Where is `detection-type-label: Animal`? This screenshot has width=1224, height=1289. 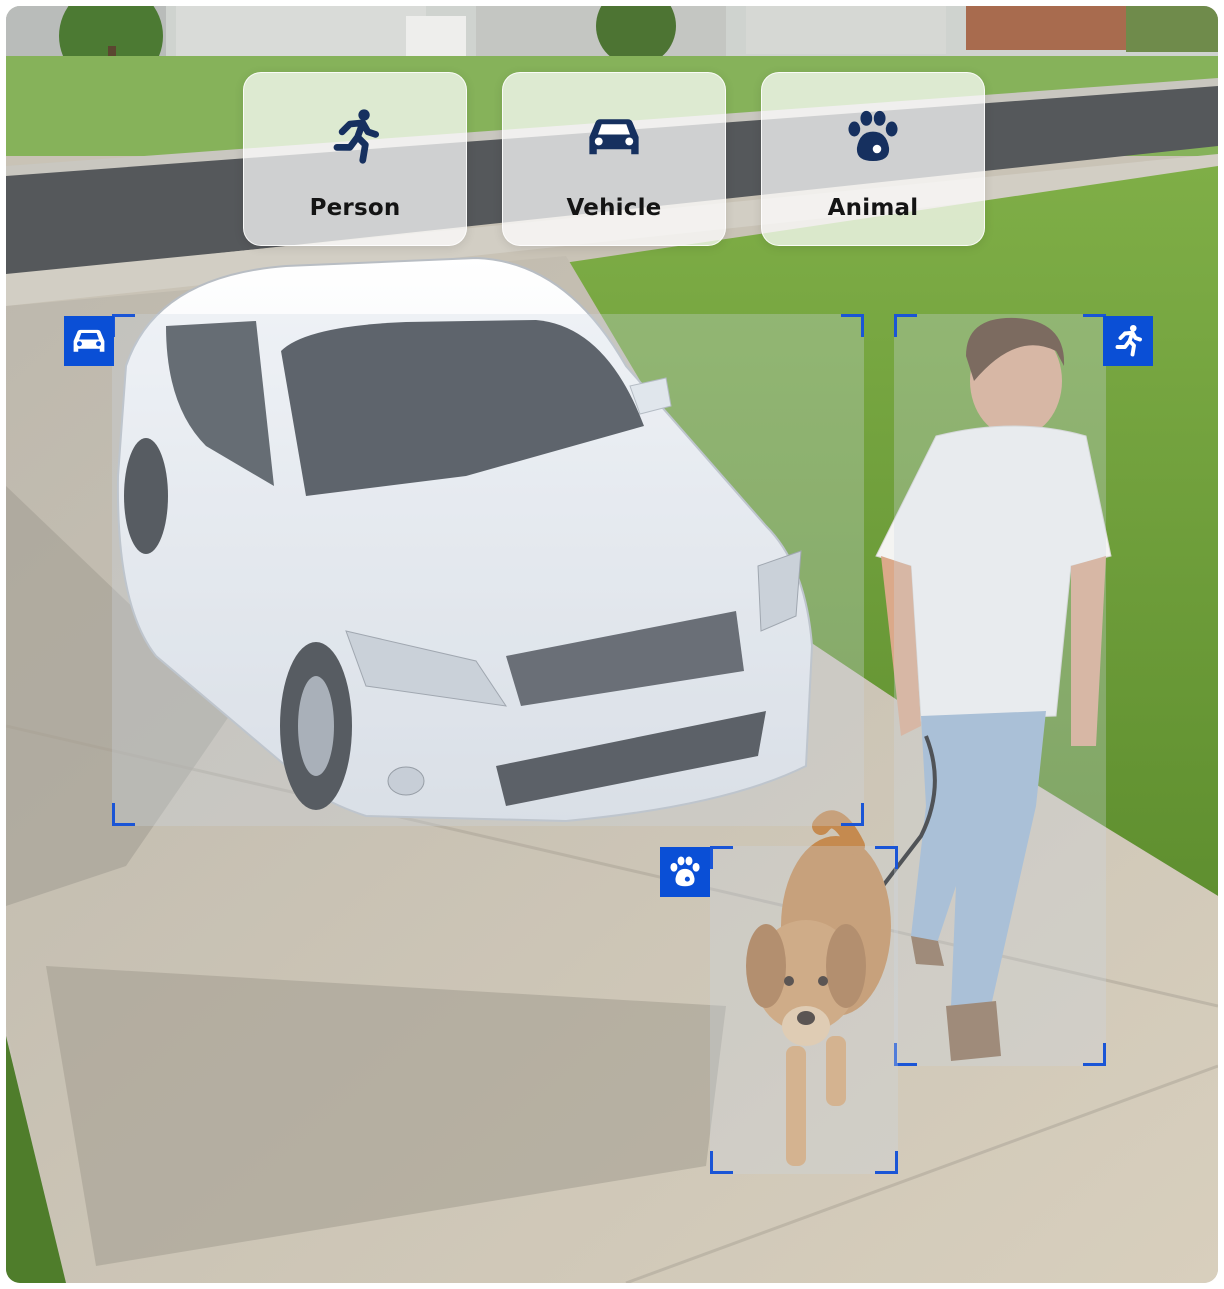
detection-type-label: Animal is located at coordinates (873, 208).